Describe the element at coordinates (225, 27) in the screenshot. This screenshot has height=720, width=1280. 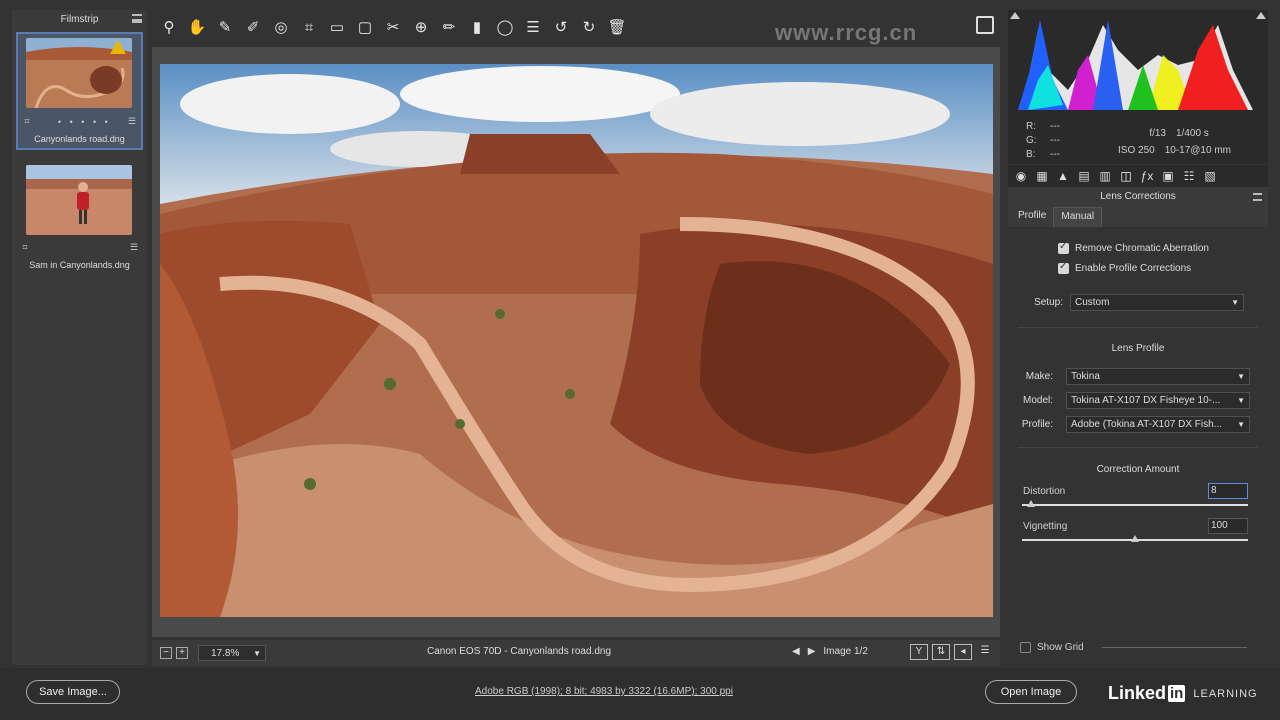
I see `white-balance-icon: ✎` at that location.